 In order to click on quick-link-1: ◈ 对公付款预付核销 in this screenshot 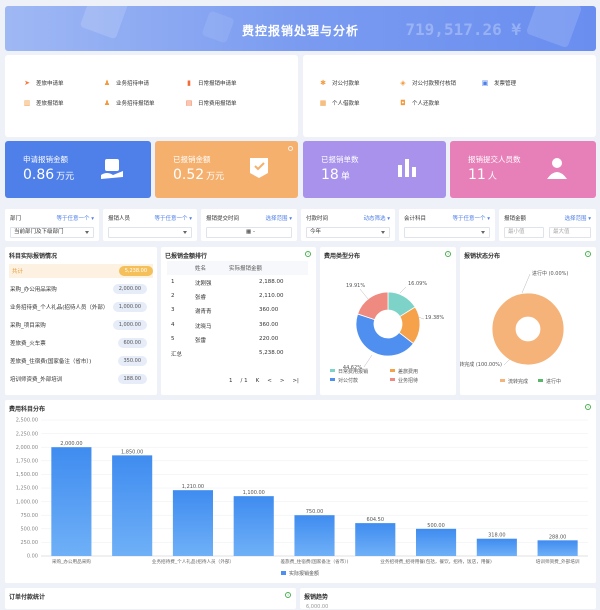, I will do `click(427, 83)`.